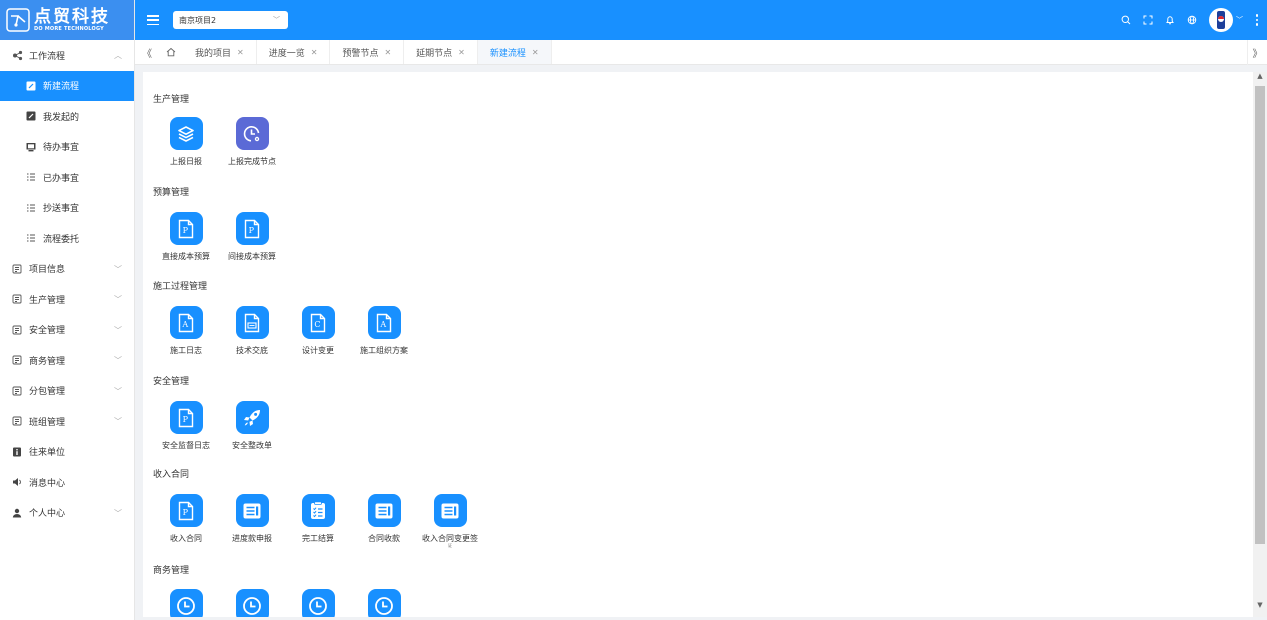 The image size is (1267, 620). I want to click on tab-scroll-left-icon: 《, so click(147, 52).